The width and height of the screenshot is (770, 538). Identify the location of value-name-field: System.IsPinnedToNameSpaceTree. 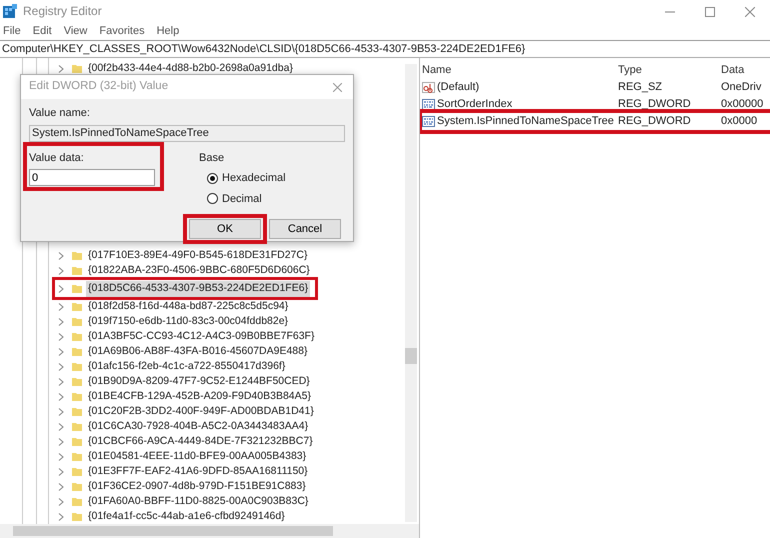
(187, 133).